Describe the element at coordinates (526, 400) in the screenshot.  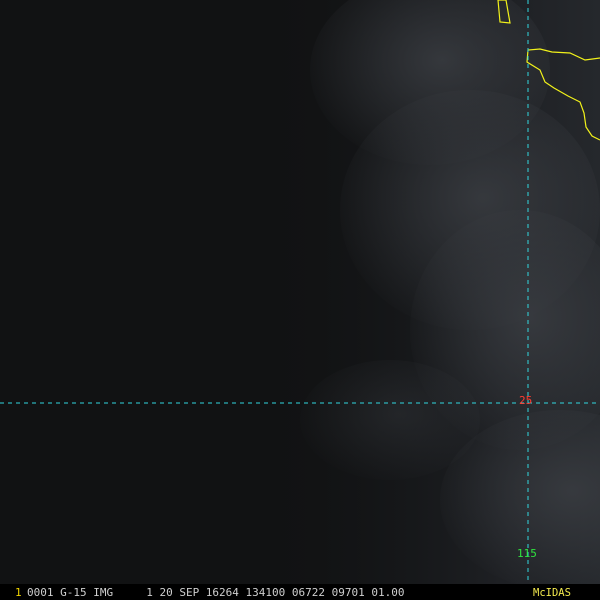
I see `latitude-label: 25` at that location.